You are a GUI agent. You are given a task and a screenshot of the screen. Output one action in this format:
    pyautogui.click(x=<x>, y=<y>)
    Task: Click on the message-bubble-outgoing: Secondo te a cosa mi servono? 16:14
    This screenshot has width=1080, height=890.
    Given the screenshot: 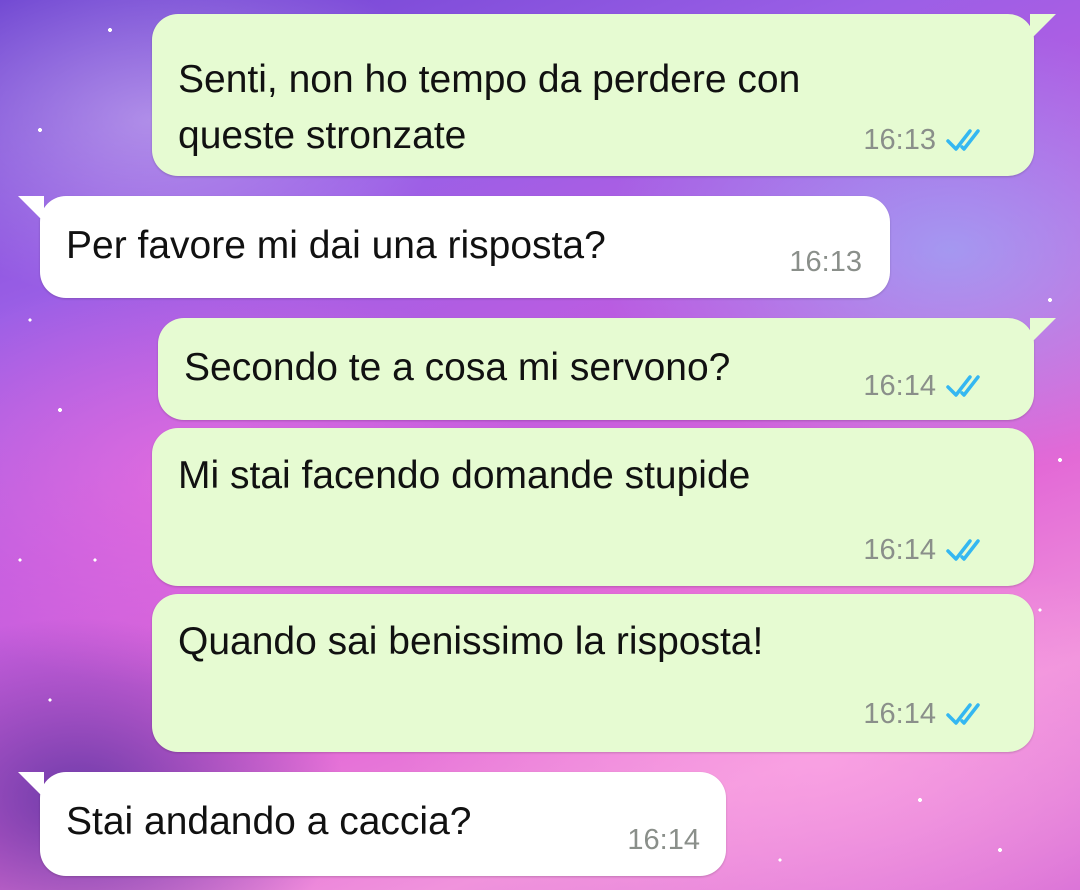 What is the action you would take?
    pyautogui.click(x=607, y=369)
    